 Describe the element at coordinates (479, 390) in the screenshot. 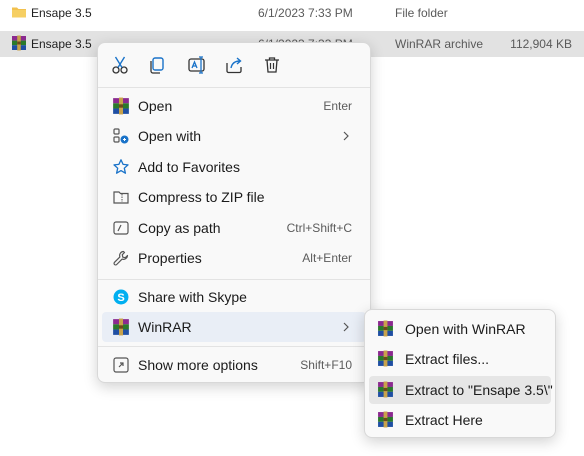

I see `submenu-item-label: Extract to "Ensape 3.5\"` at that location.